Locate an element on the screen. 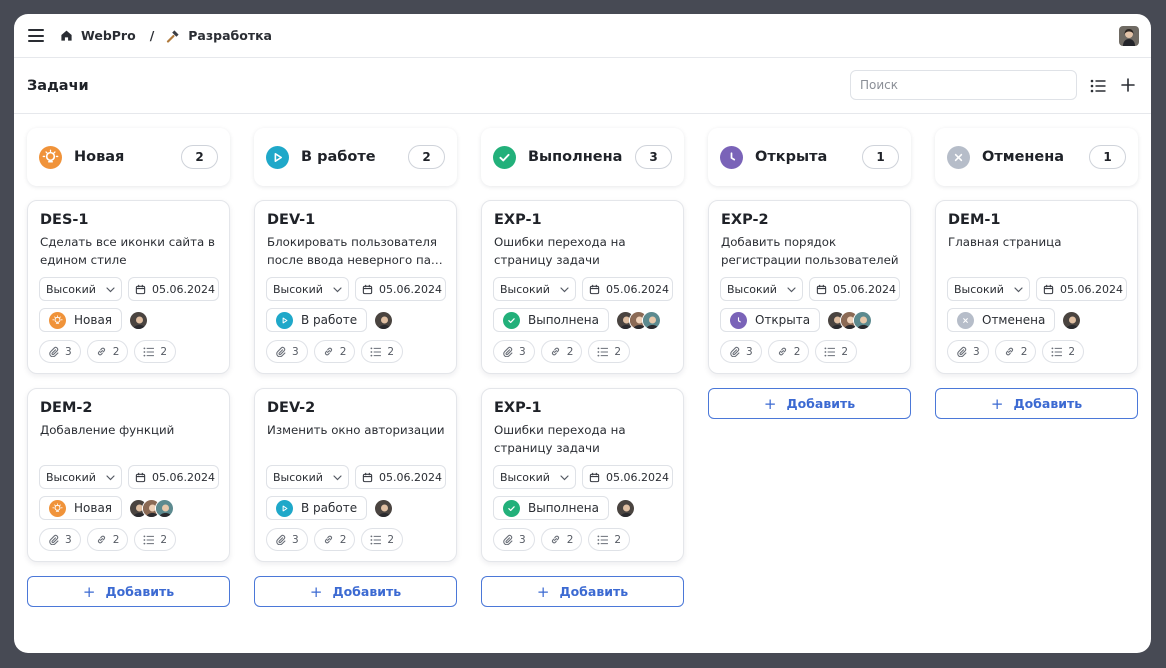  column-header: Выполнена 3 is located at coordinates (582, 157).